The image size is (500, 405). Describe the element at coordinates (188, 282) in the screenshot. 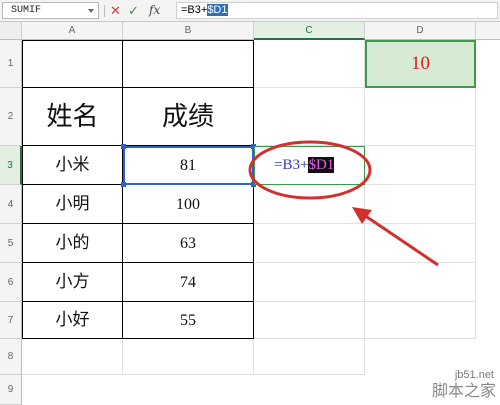

I see `cell-b6: 74` at that location.